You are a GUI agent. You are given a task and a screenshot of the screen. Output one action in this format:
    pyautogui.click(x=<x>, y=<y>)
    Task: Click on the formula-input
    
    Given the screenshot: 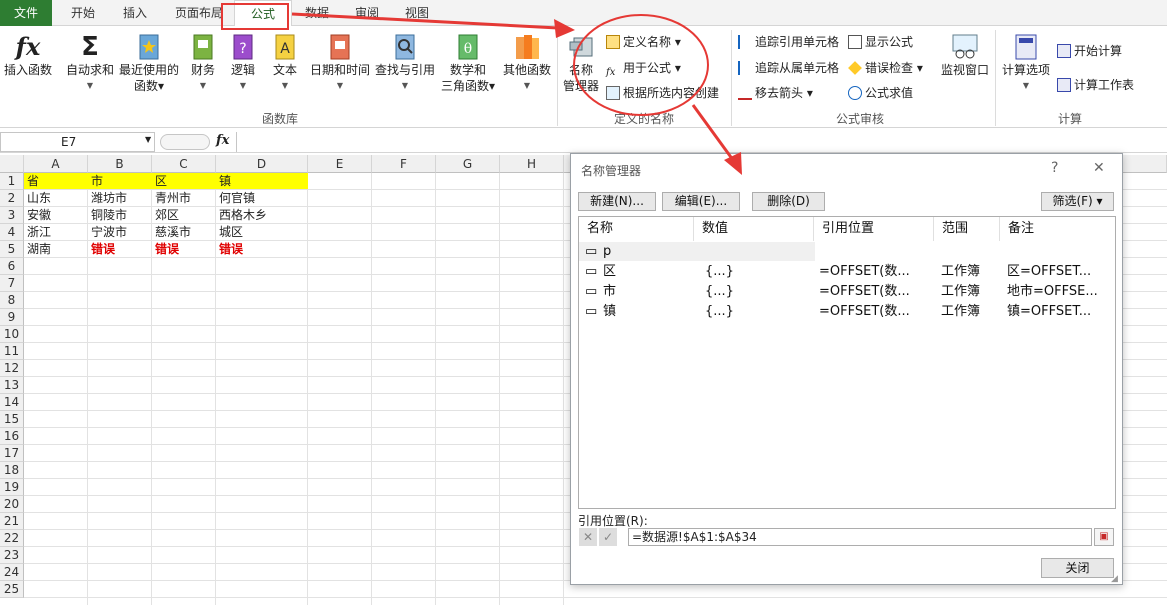 What is the action you would take?
    pyautogui.click(x=701, y=142)
    